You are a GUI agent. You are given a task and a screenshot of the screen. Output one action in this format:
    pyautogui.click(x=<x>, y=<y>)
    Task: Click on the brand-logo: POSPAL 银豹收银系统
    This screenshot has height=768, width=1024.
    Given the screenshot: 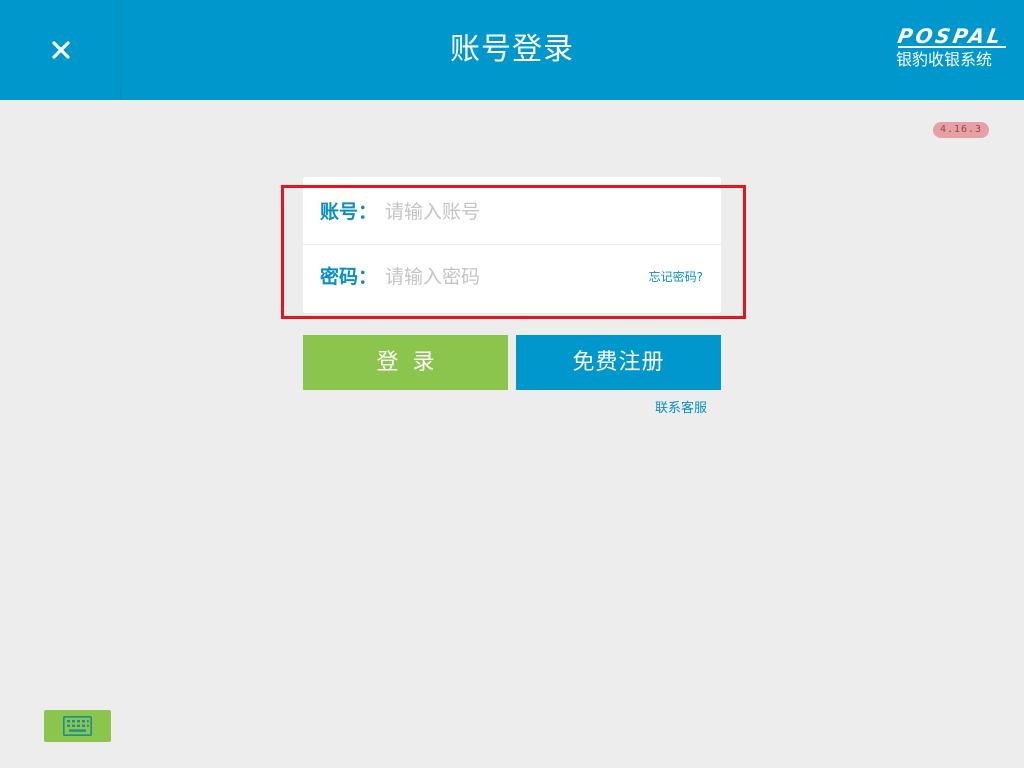 What is the action you would take?
    pyautogui.click(x=954, y=49)
    